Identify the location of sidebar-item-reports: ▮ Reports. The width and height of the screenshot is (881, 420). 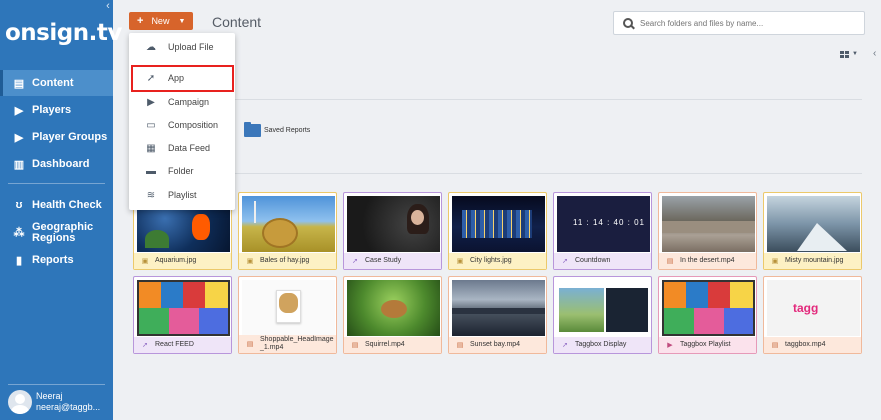
(56, 260).